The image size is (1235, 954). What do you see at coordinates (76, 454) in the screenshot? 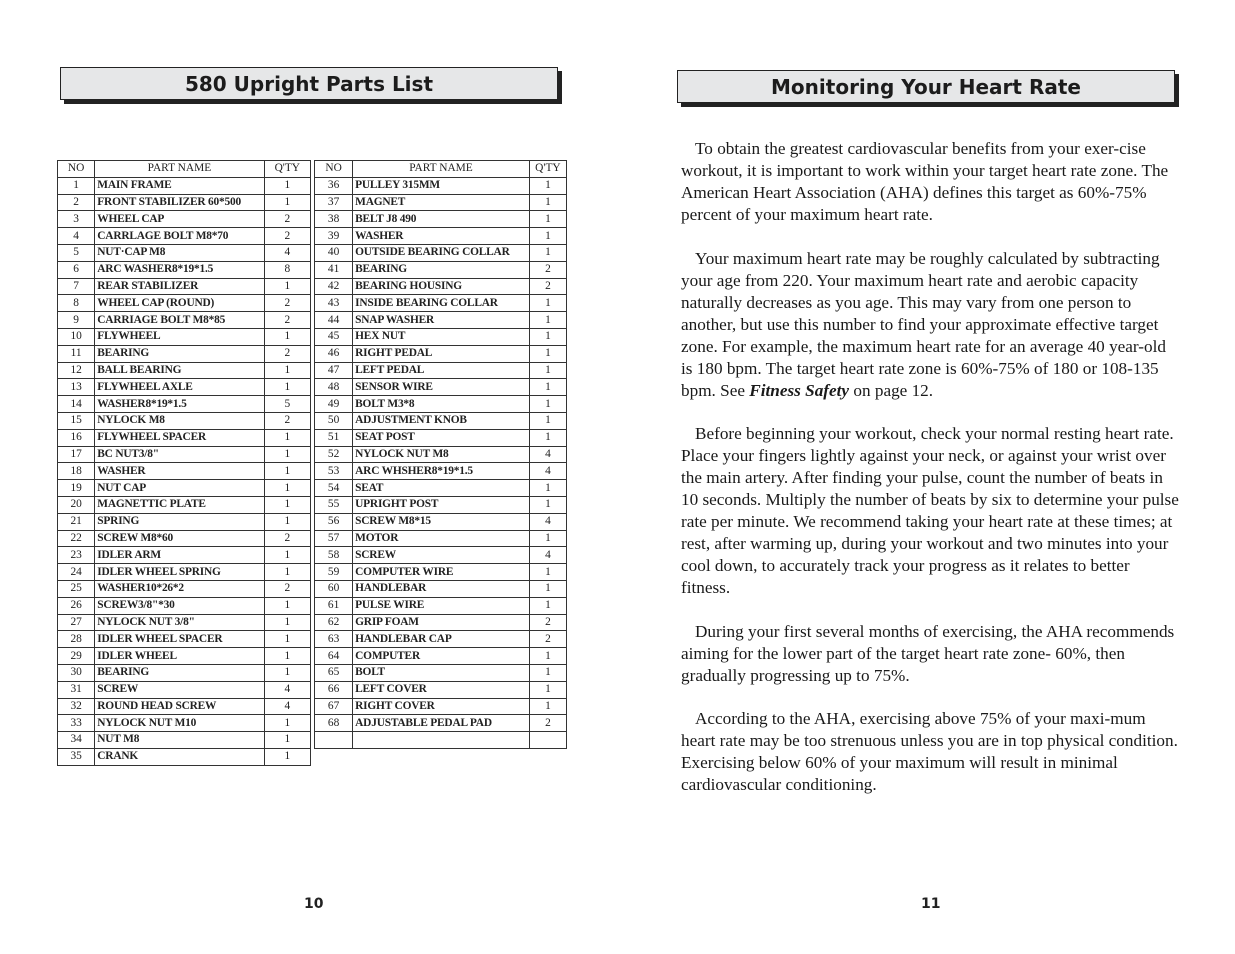
I see `part-number: 17` at bounding box center [76, 454].